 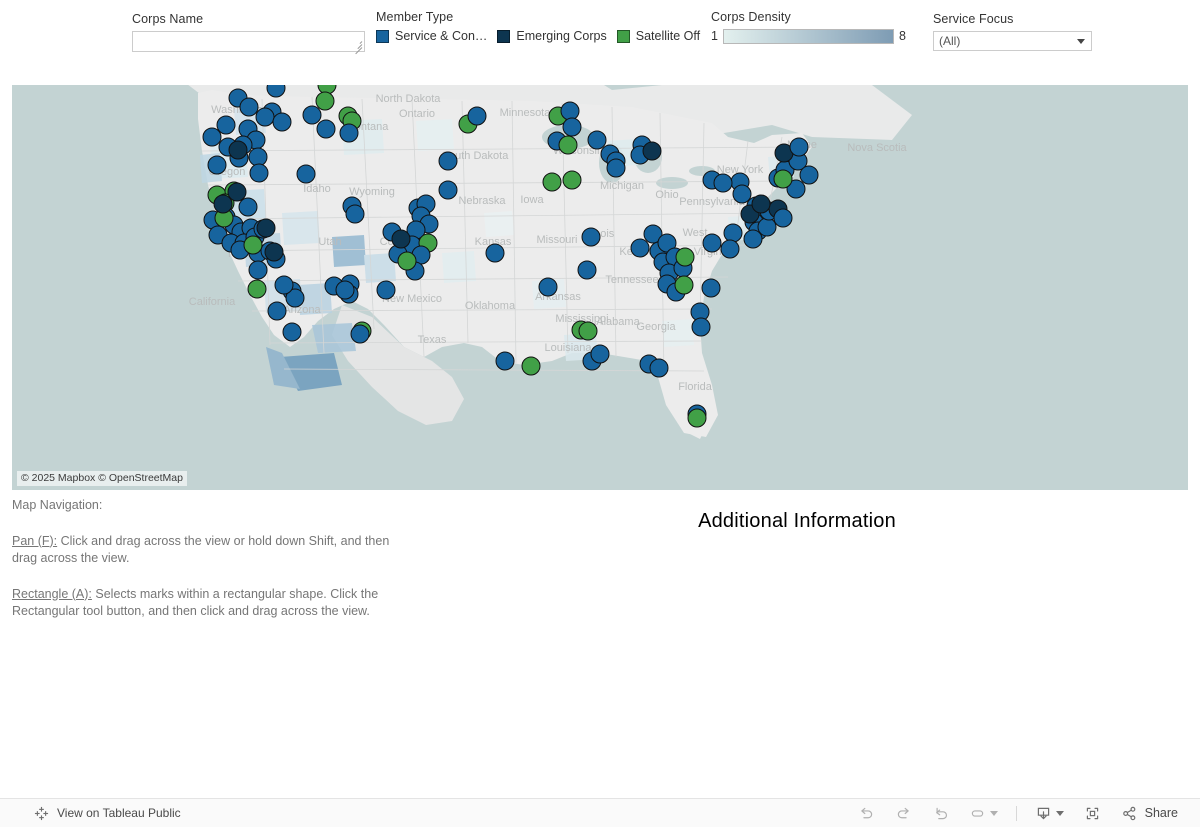 What do you see at coordinates (212, 302) in the screenshot?
I see `state-label: California` at bounding box center [212, 302].